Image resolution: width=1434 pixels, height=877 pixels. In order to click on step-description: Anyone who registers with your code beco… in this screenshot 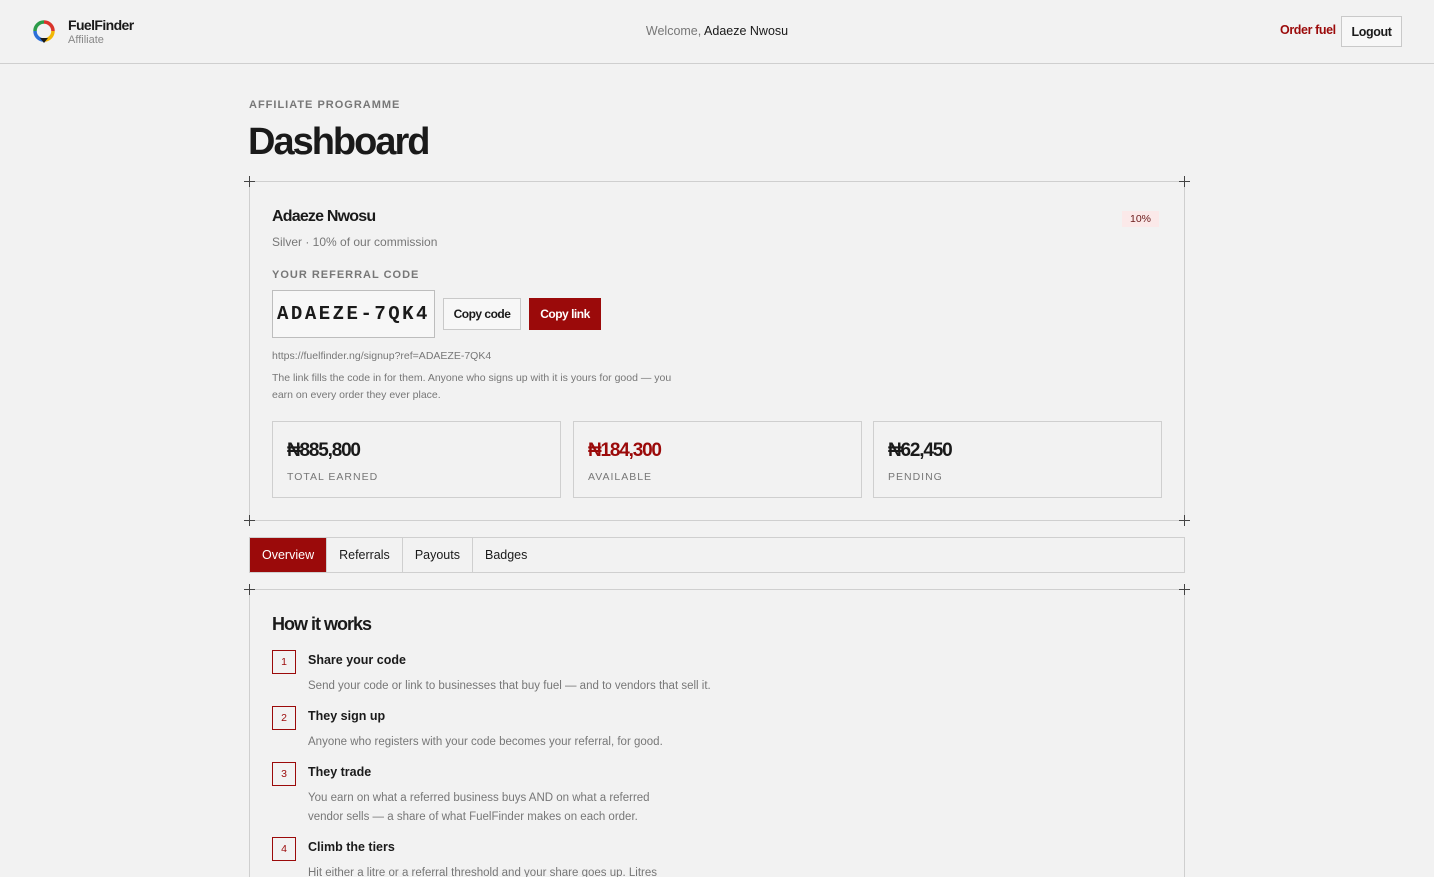, I will do `click(485, 742)`.